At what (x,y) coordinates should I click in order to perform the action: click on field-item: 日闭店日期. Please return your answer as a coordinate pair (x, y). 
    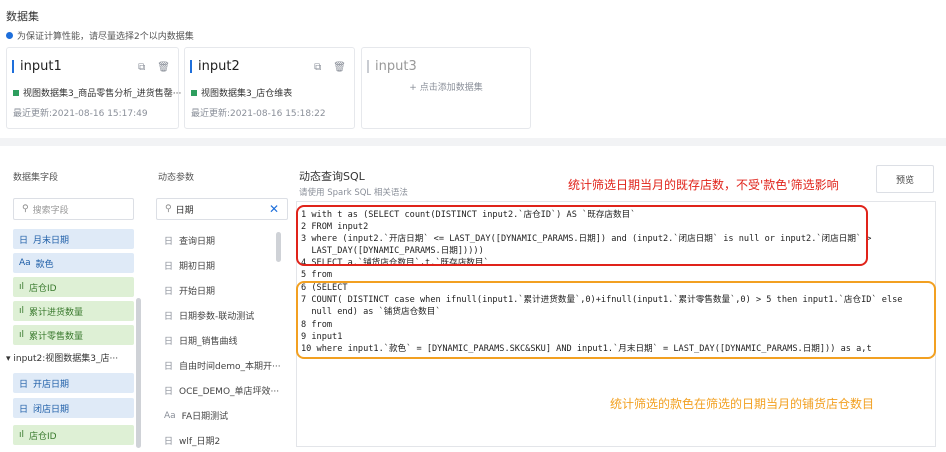
    Looking at the image, I should click on (73, 408).